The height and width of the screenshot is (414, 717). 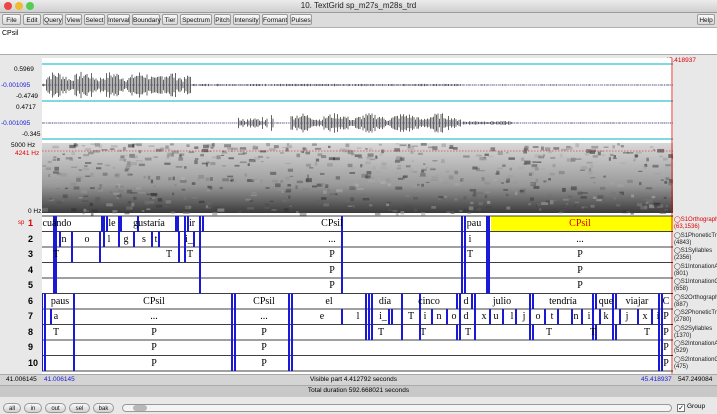 I want to click on interval-label: C, so click(x=659, y=301).